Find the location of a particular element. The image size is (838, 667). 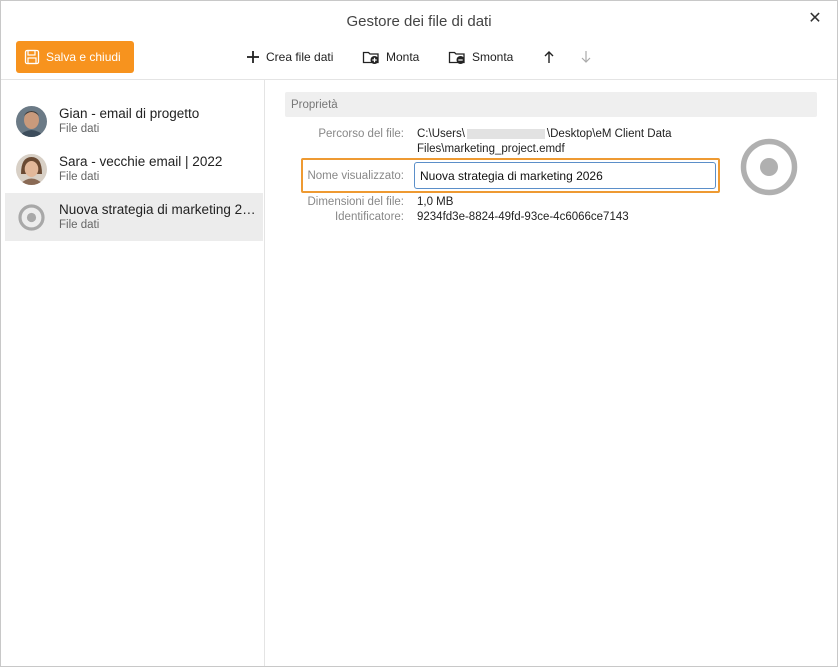

file-path-suffix: \Desktop\eM Client Data is located at coordinates (609, 134).